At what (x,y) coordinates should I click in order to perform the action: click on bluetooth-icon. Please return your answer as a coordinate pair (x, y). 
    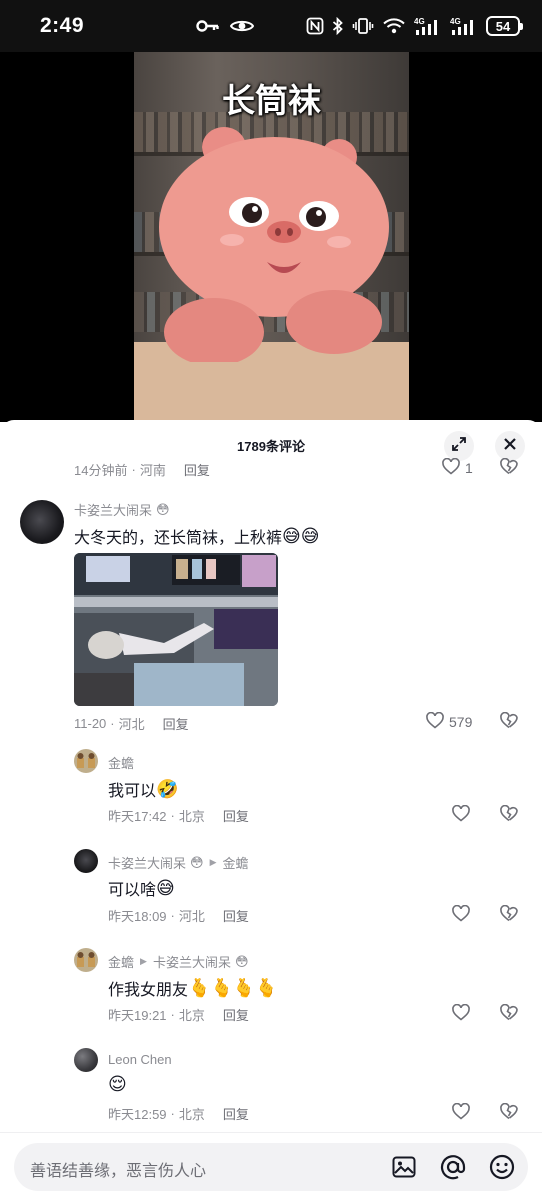
    Looking at the image, I should click on (338, 26).